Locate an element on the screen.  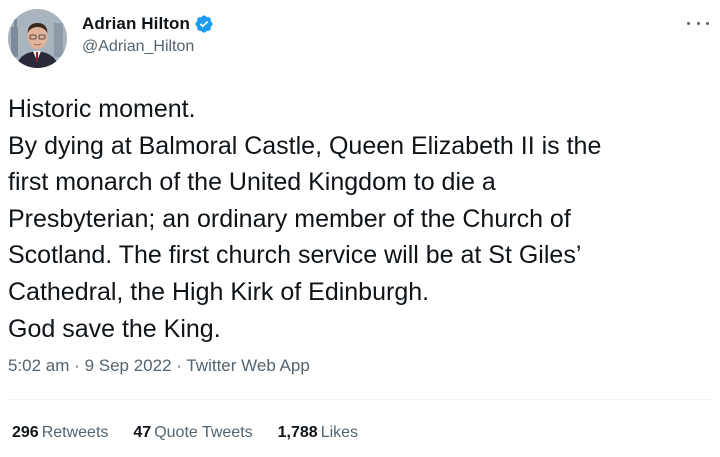
likes-stat: 1,788 Likes is located at coordinates (318, 433).